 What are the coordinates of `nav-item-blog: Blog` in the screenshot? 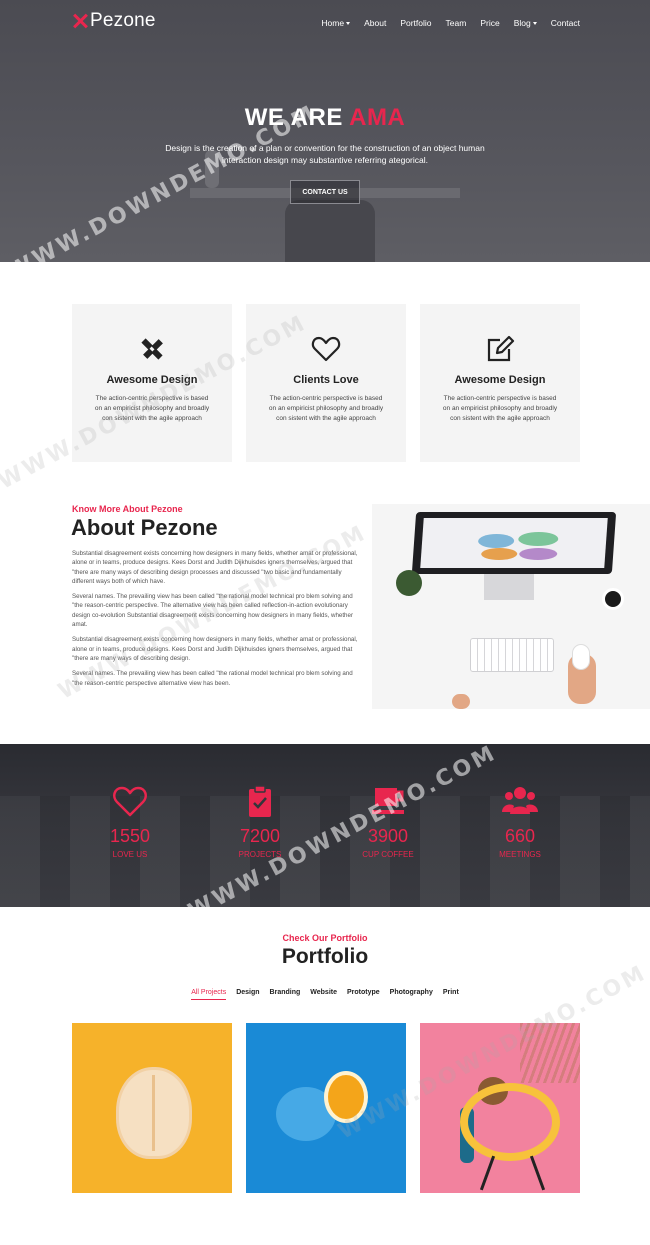 It's located at (525, 23).